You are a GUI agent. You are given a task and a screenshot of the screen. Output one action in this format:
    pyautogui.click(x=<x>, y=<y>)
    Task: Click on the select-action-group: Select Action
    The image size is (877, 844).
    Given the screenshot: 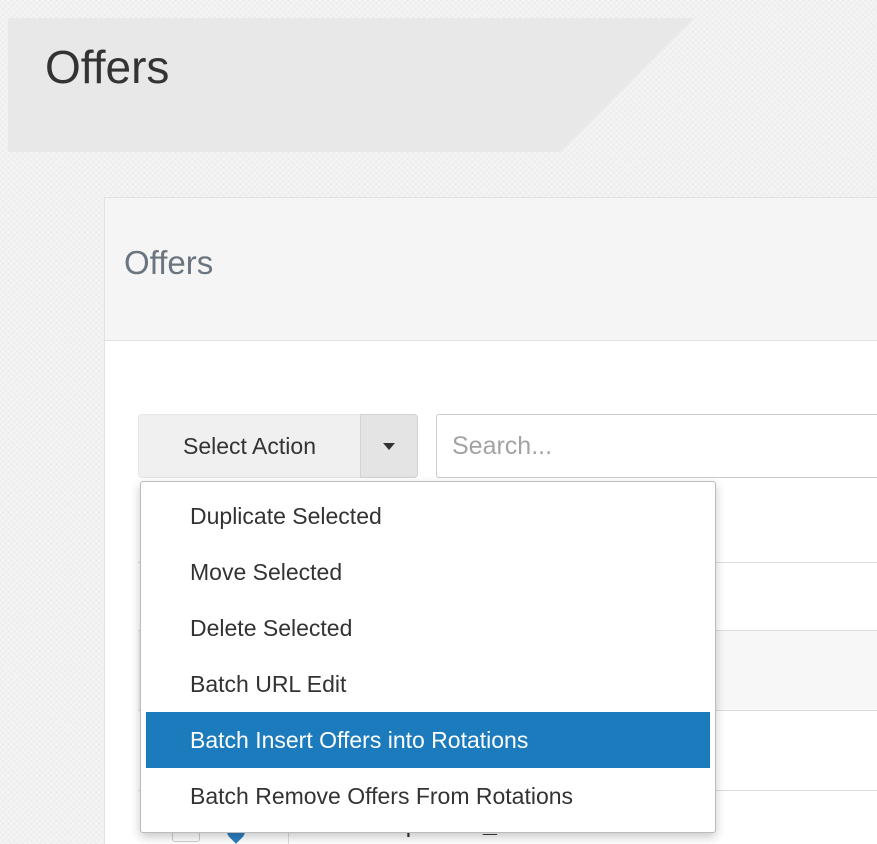 What is the action you would take?
    pyautogui.click(x=278, y=446)
    